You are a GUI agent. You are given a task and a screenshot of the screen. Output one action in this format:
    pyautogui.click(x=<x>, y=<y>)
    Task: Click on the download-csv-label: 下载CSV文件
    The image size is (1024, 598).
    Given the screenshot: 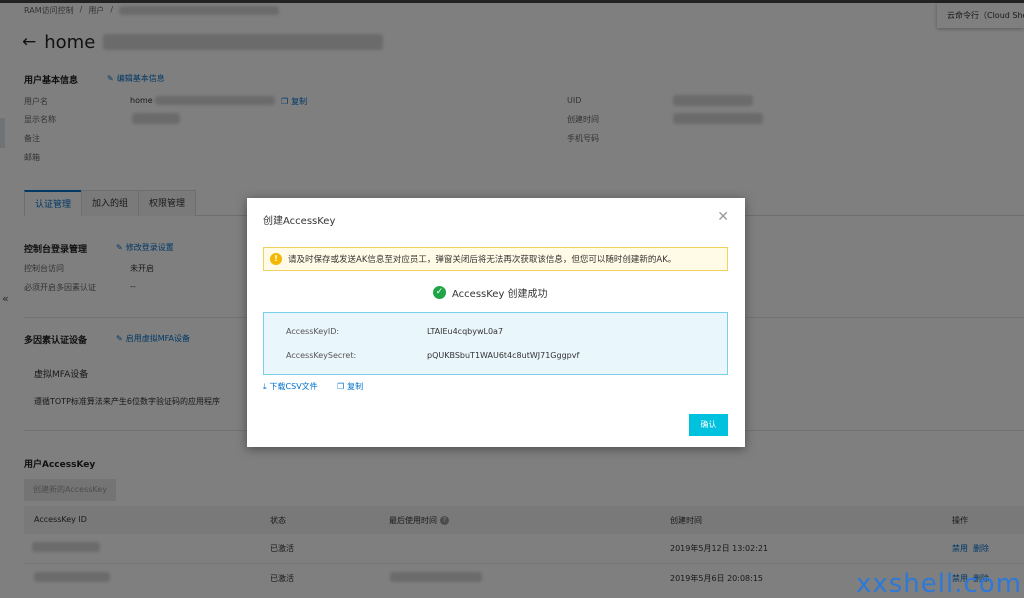 What is the action you would take?
    pyautogui.click(x=293, y=386)
    